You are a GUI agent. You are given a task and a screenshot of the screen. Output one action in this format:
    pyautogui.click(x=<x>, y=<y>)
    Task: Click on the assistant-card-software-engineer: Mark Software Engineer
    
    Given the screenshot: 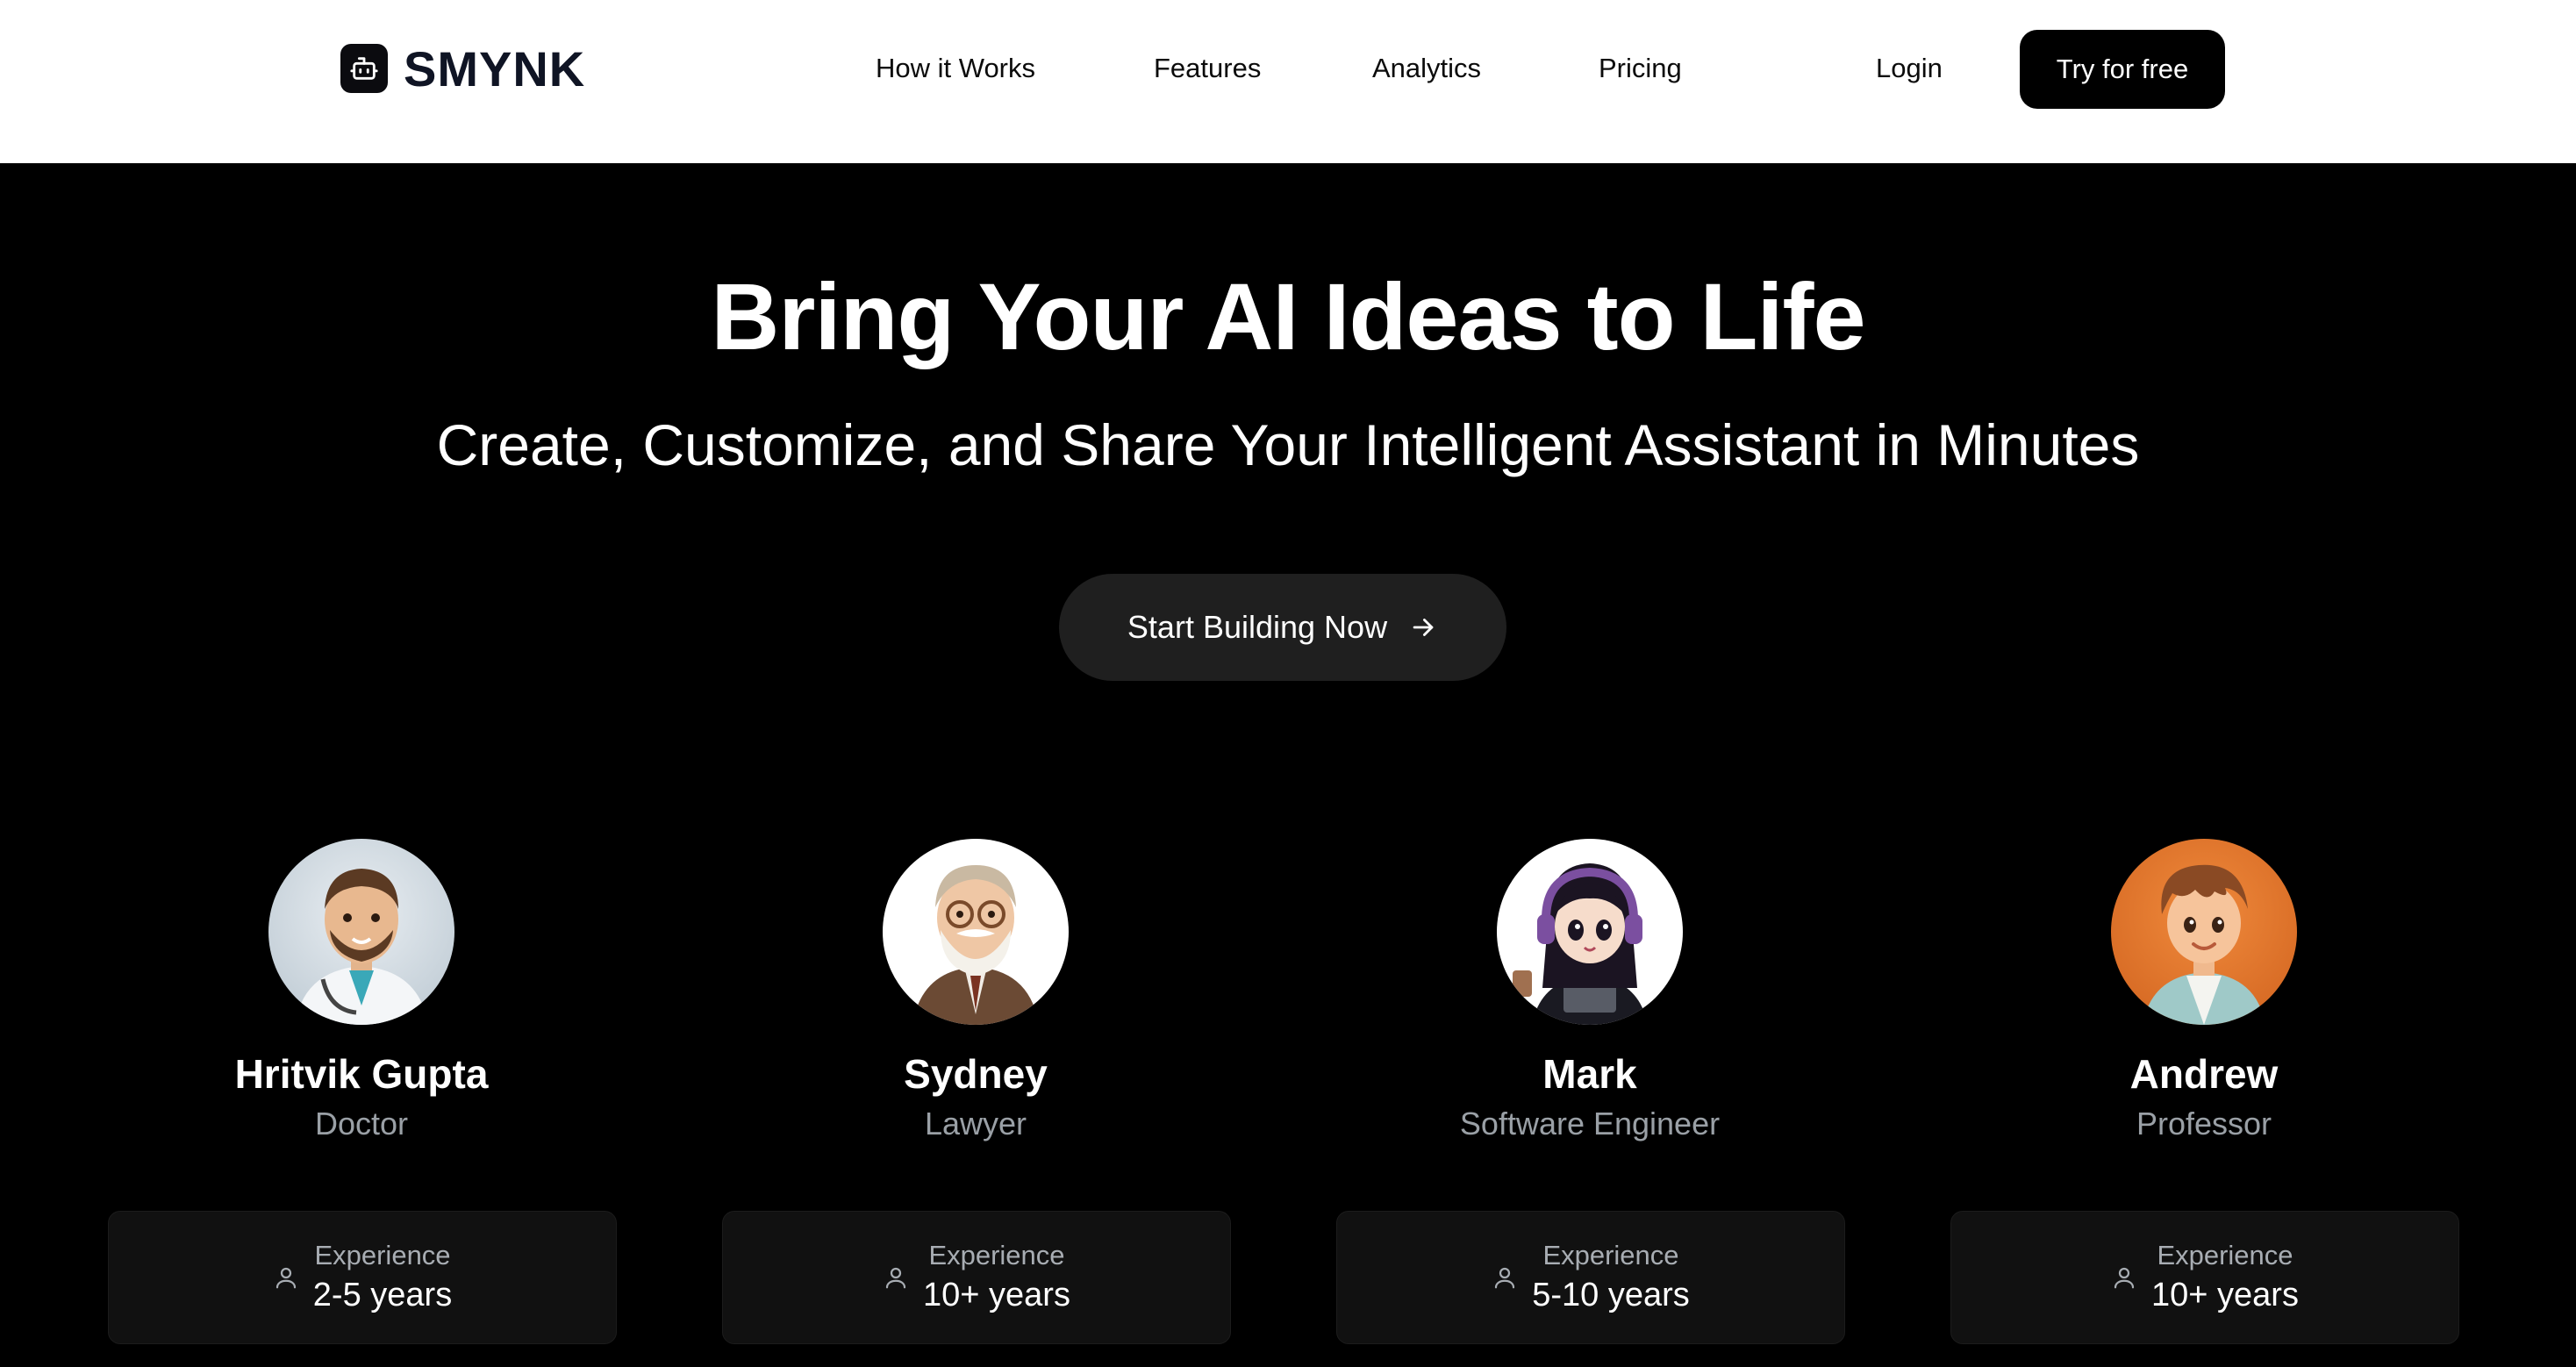 What is the action you would take?
    pyautogui.click(x=1589, y=992)
    